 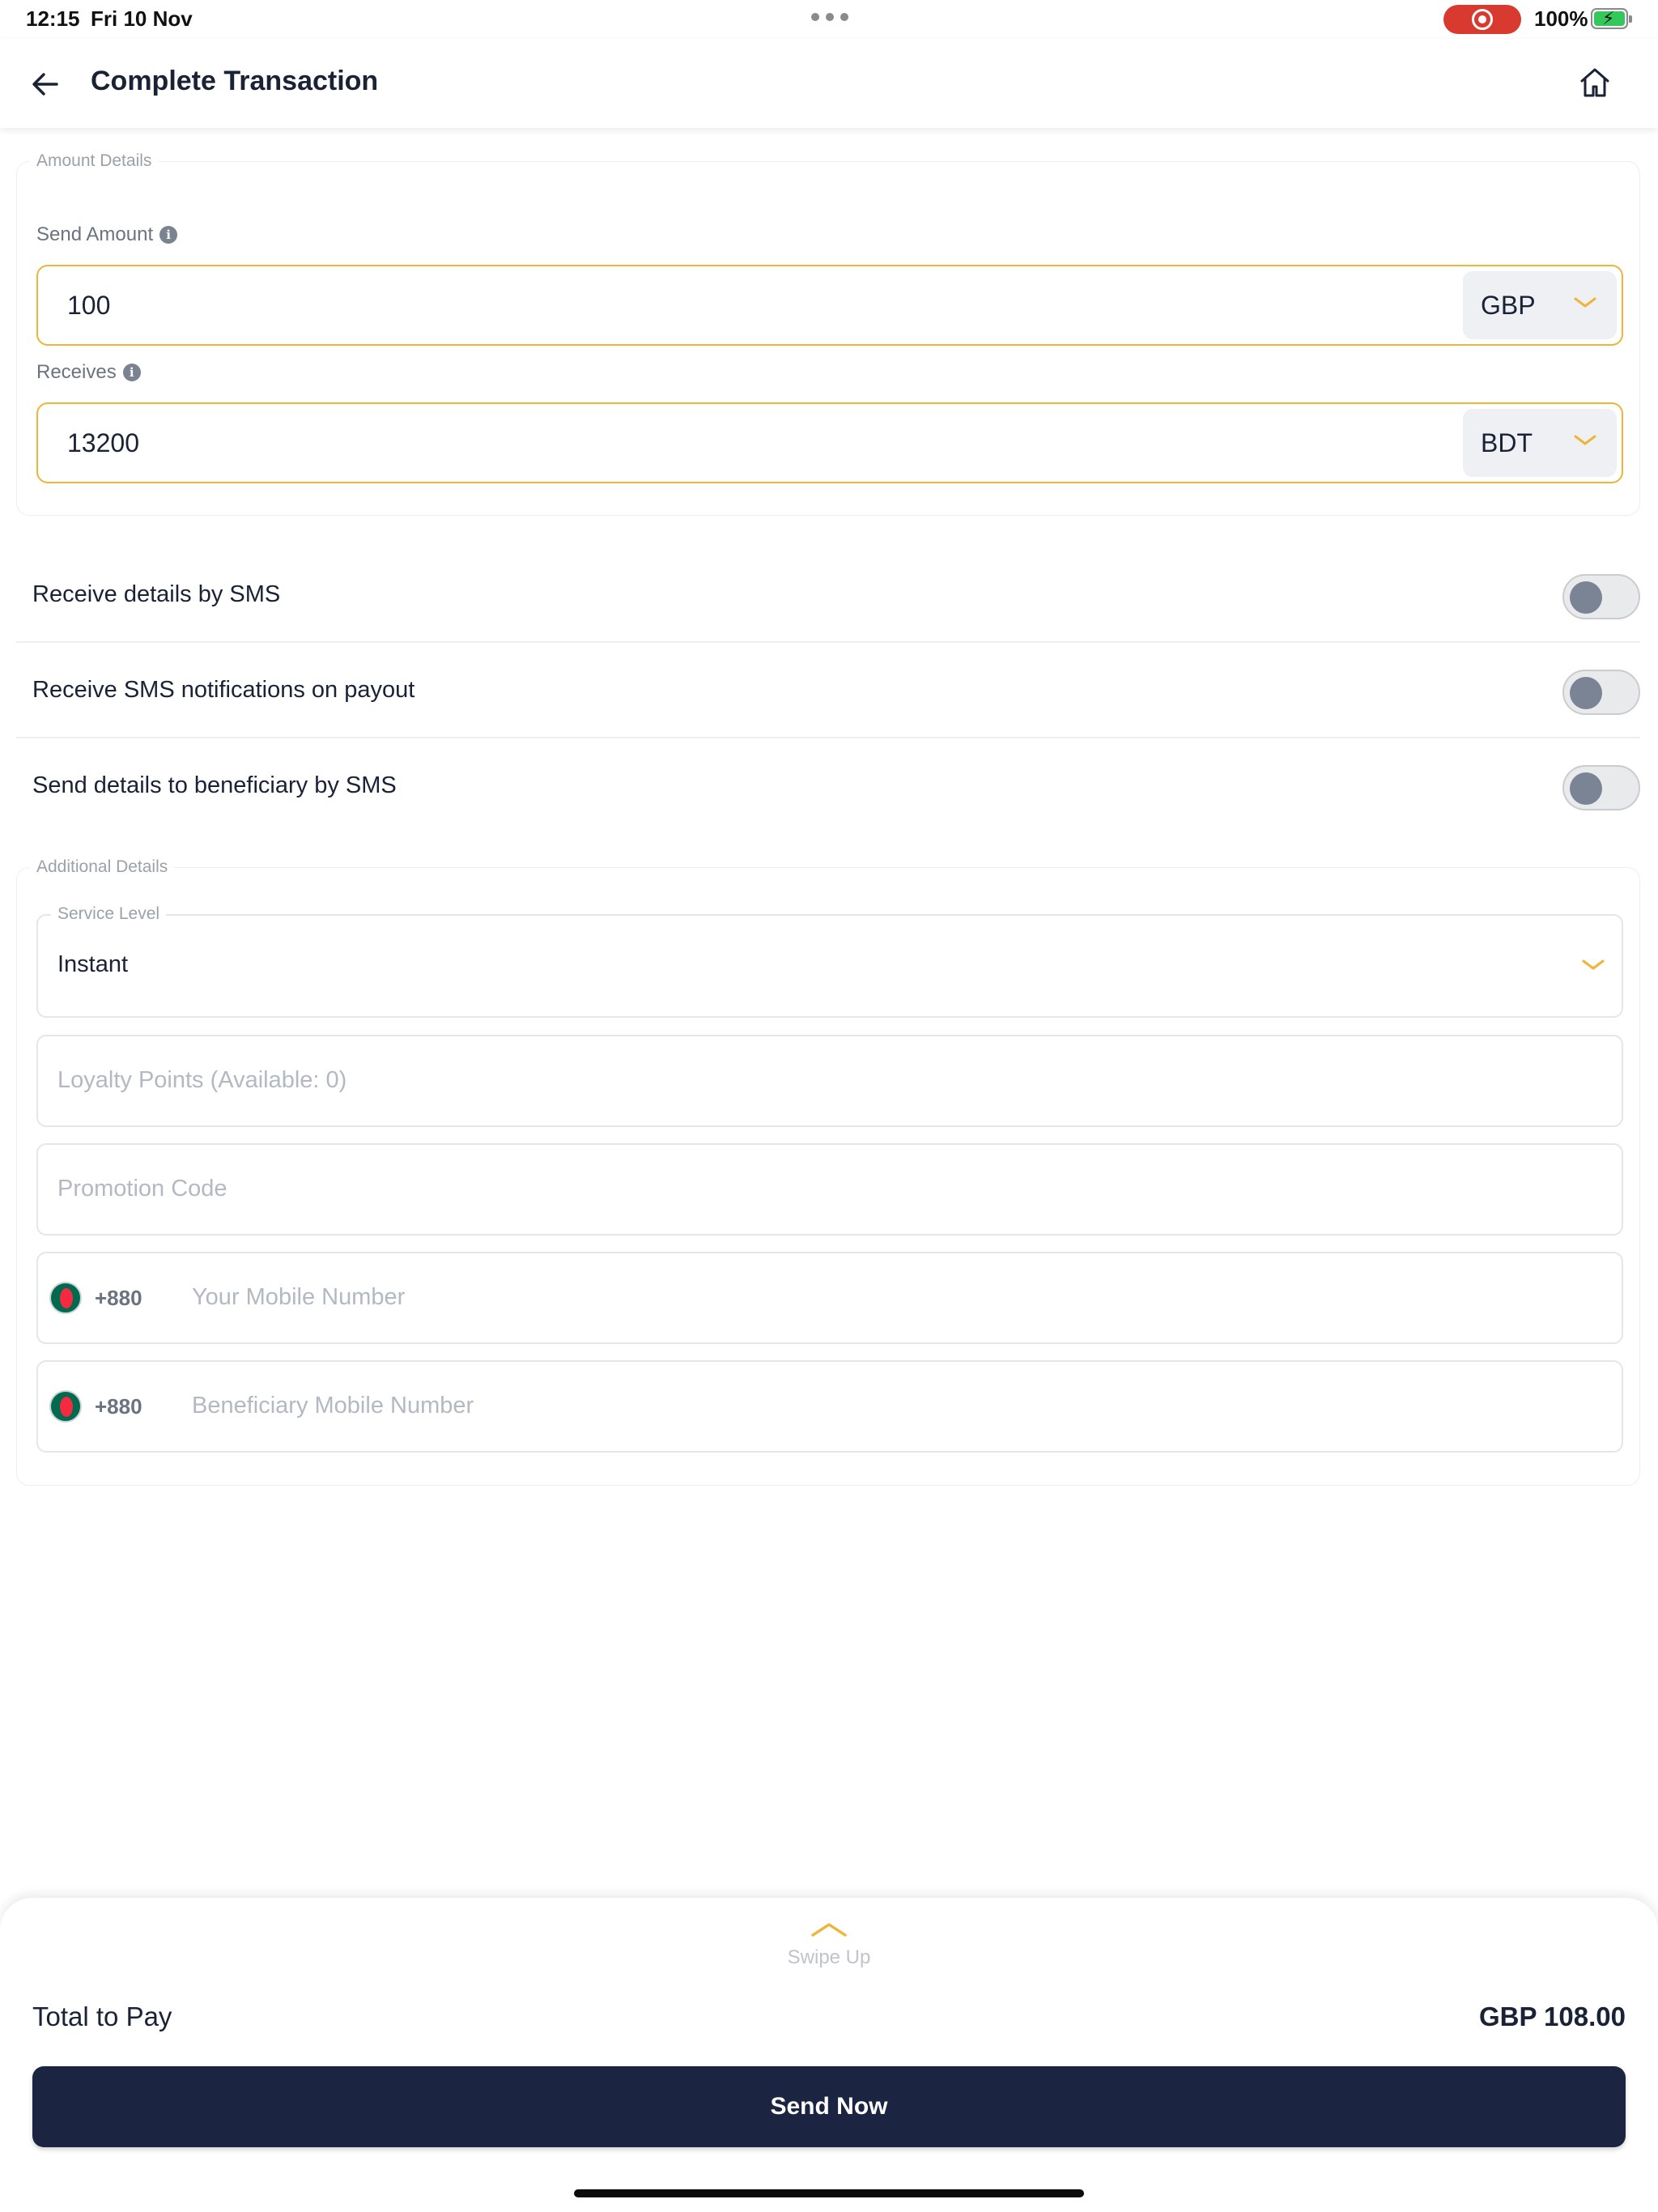 What do you see at coordinates (829, 443) in the screenshot?
I see `receive-amount-input: 13200 BDT` at bounding box center [829, 443].